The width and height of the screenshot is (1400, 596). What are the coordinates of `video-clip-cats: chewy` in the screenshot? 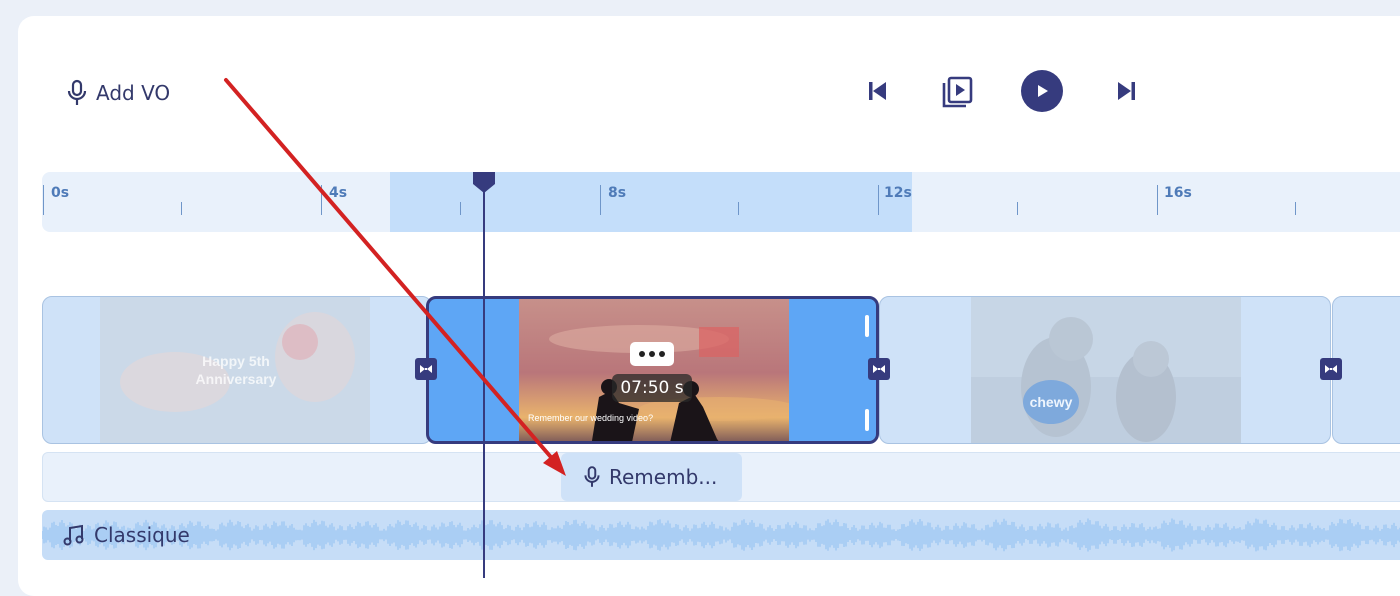 It's located at (1105, 370).